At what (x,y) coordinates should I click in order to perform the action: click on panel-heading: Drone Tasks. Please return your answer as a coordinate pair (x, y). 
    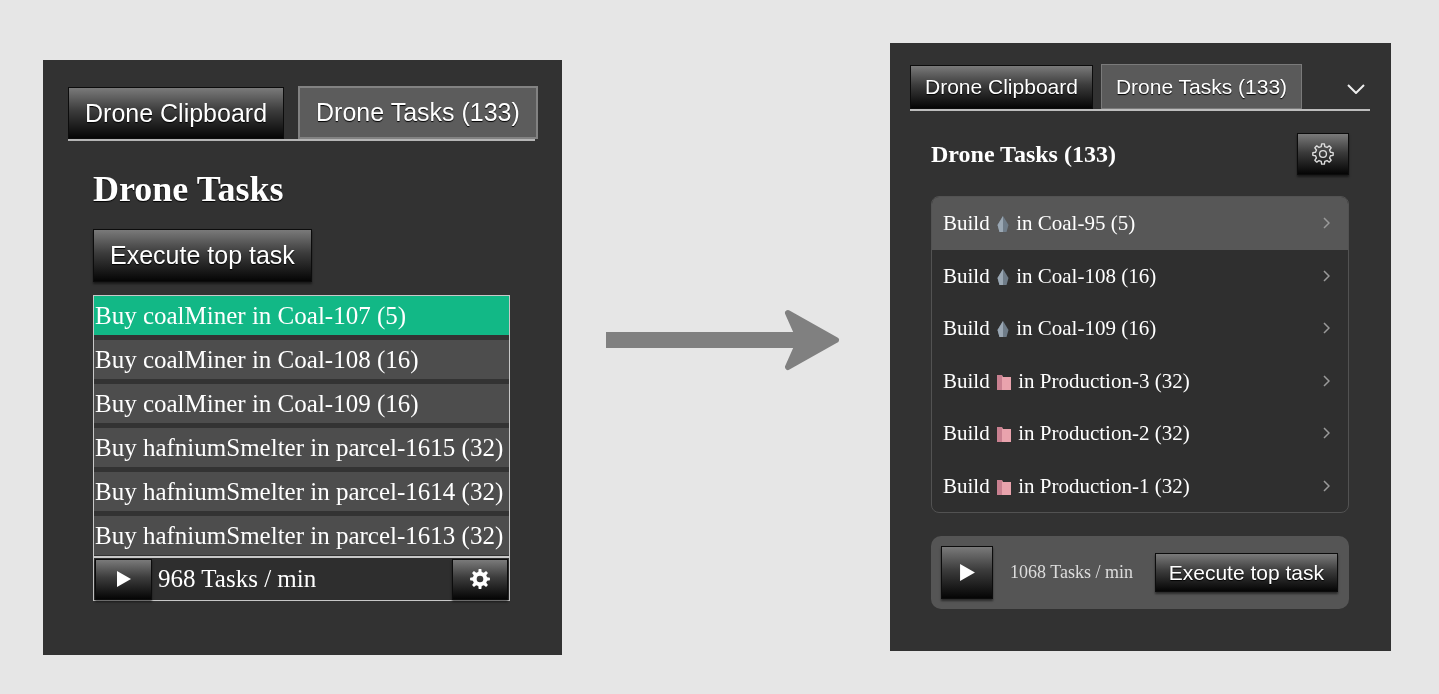
    Looking at the image, I should click on (189, 189).